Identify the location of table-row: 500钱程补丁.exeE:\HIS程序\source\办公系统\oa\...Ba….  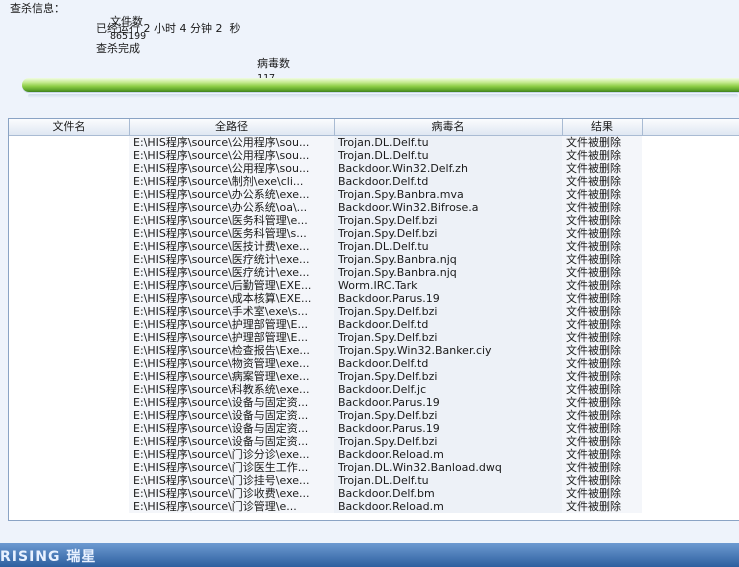
(374, 207).